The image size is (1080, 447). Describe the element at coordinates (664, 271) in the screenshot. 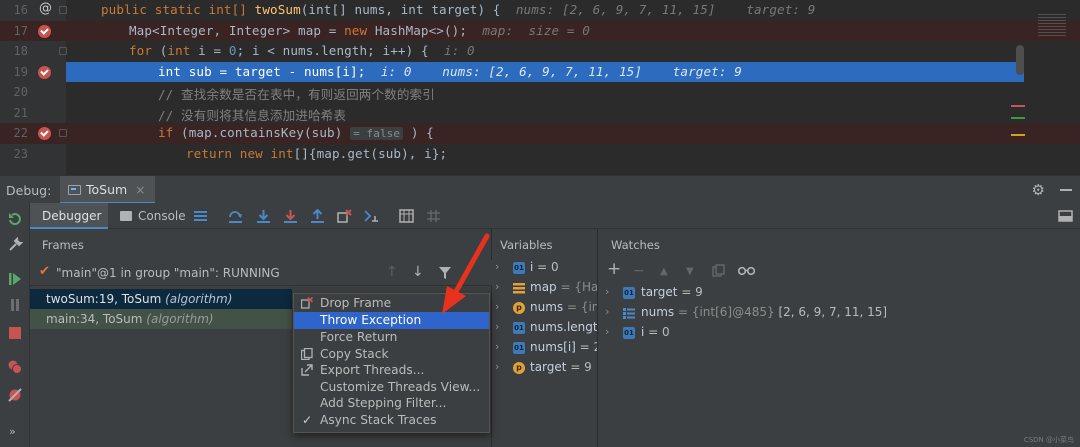

I see `move-up-icon: ▲` at that location.